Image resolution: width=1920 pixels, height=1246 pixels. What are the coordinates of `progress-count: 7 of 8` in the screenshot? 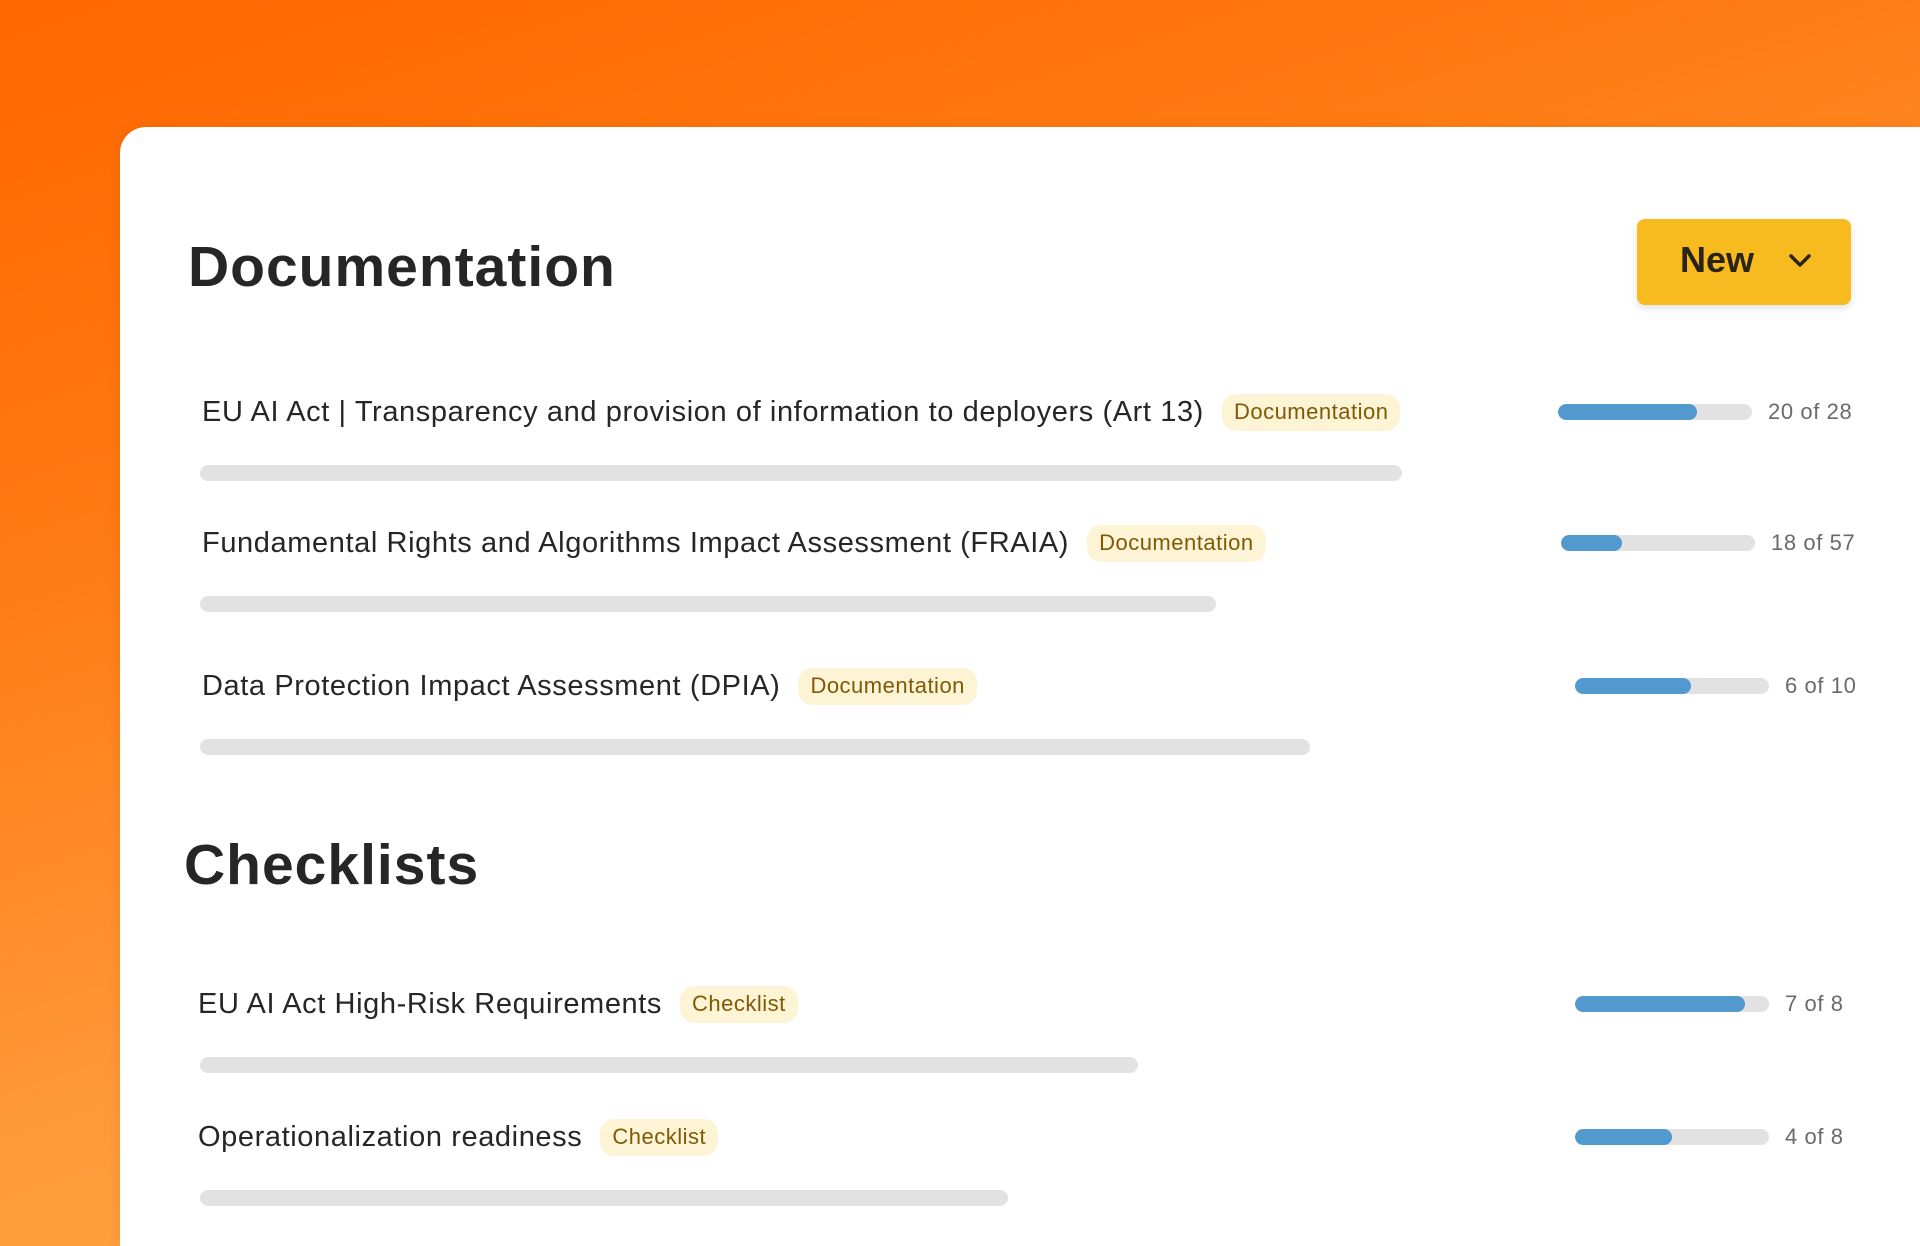 It's located at (1814, 1003).